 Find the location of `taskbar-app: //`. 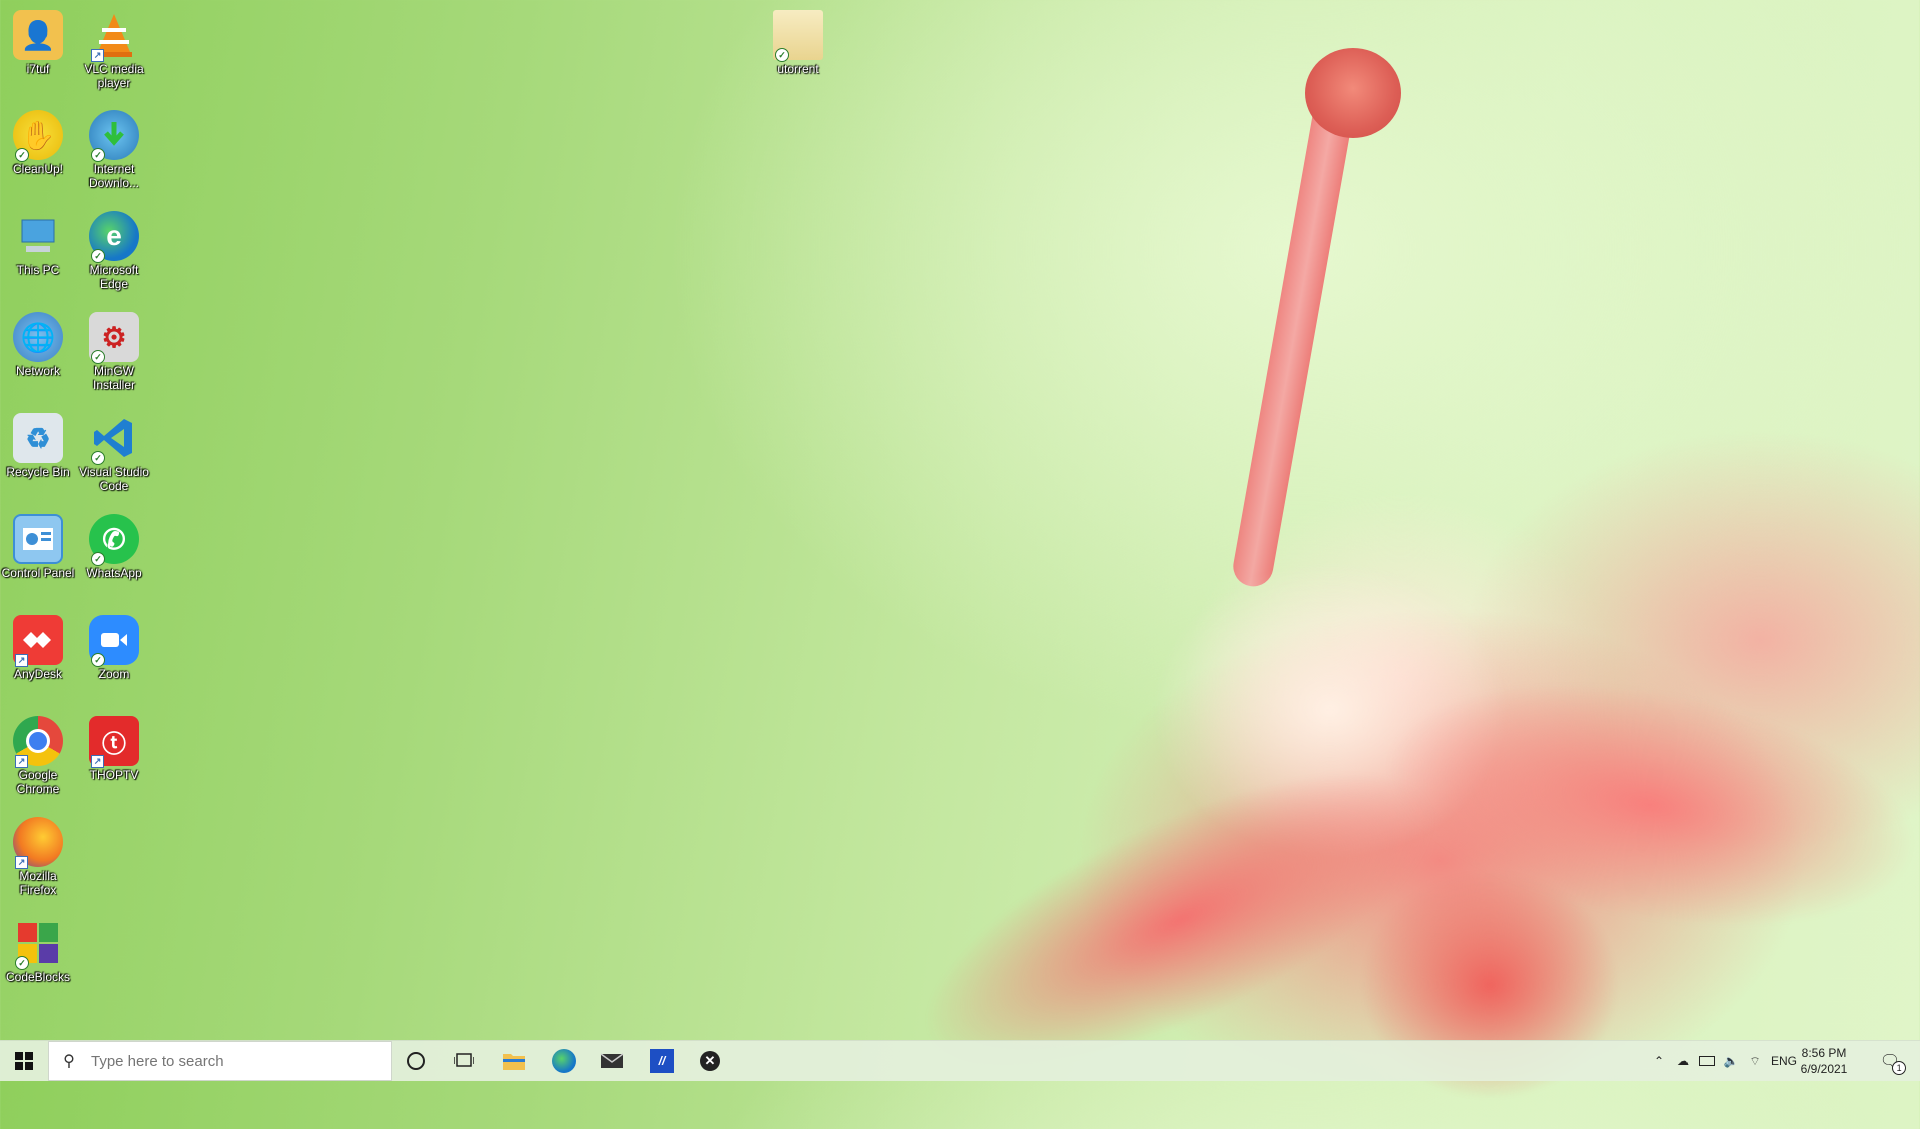

taskbar-app: // is located at coordinates (662, 1061).